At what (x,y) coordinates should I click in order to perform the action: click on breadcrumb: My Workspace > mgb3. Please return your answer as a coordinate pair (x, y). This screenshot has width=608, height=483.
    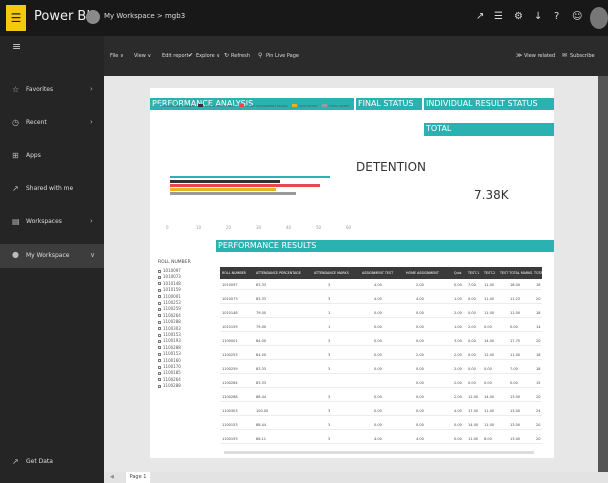
    Looking at the image, I should click on (144, 16).